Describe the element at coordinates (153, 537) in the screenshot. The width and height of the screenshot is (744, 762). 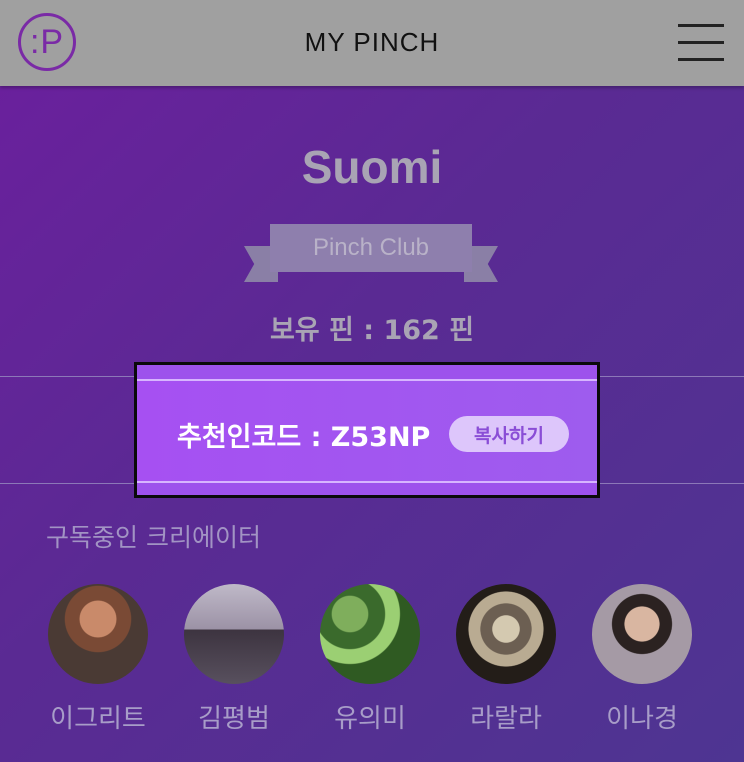
I see `subscribed-creators-title: 구독중인 크리에이터` at that location.